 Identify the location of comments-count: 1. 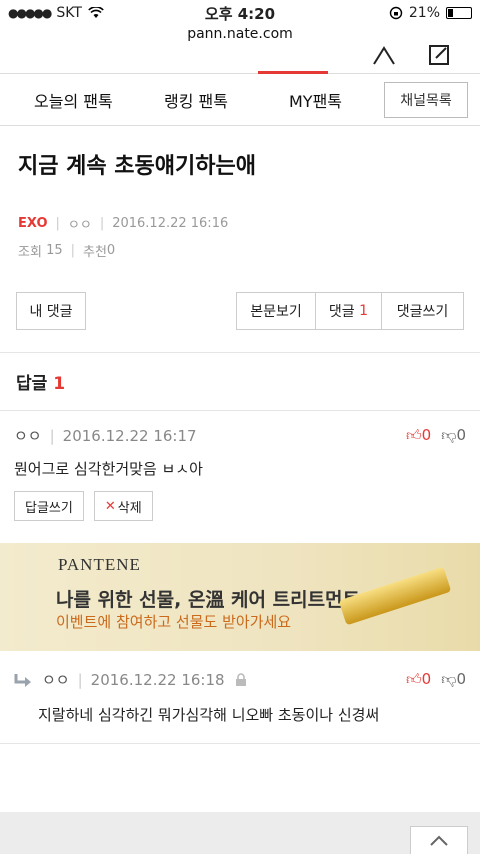
(364, 311).